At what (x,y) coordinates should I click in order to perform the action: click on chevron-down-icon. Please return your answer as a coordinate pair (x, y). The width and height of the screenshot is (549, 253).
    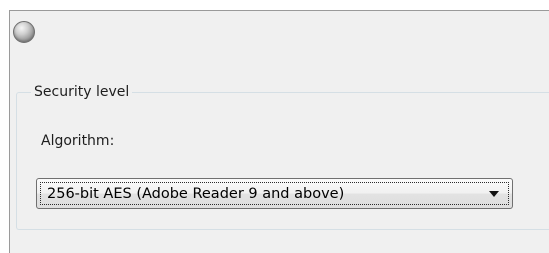
    Looking at the image, I should click on (494, 194).